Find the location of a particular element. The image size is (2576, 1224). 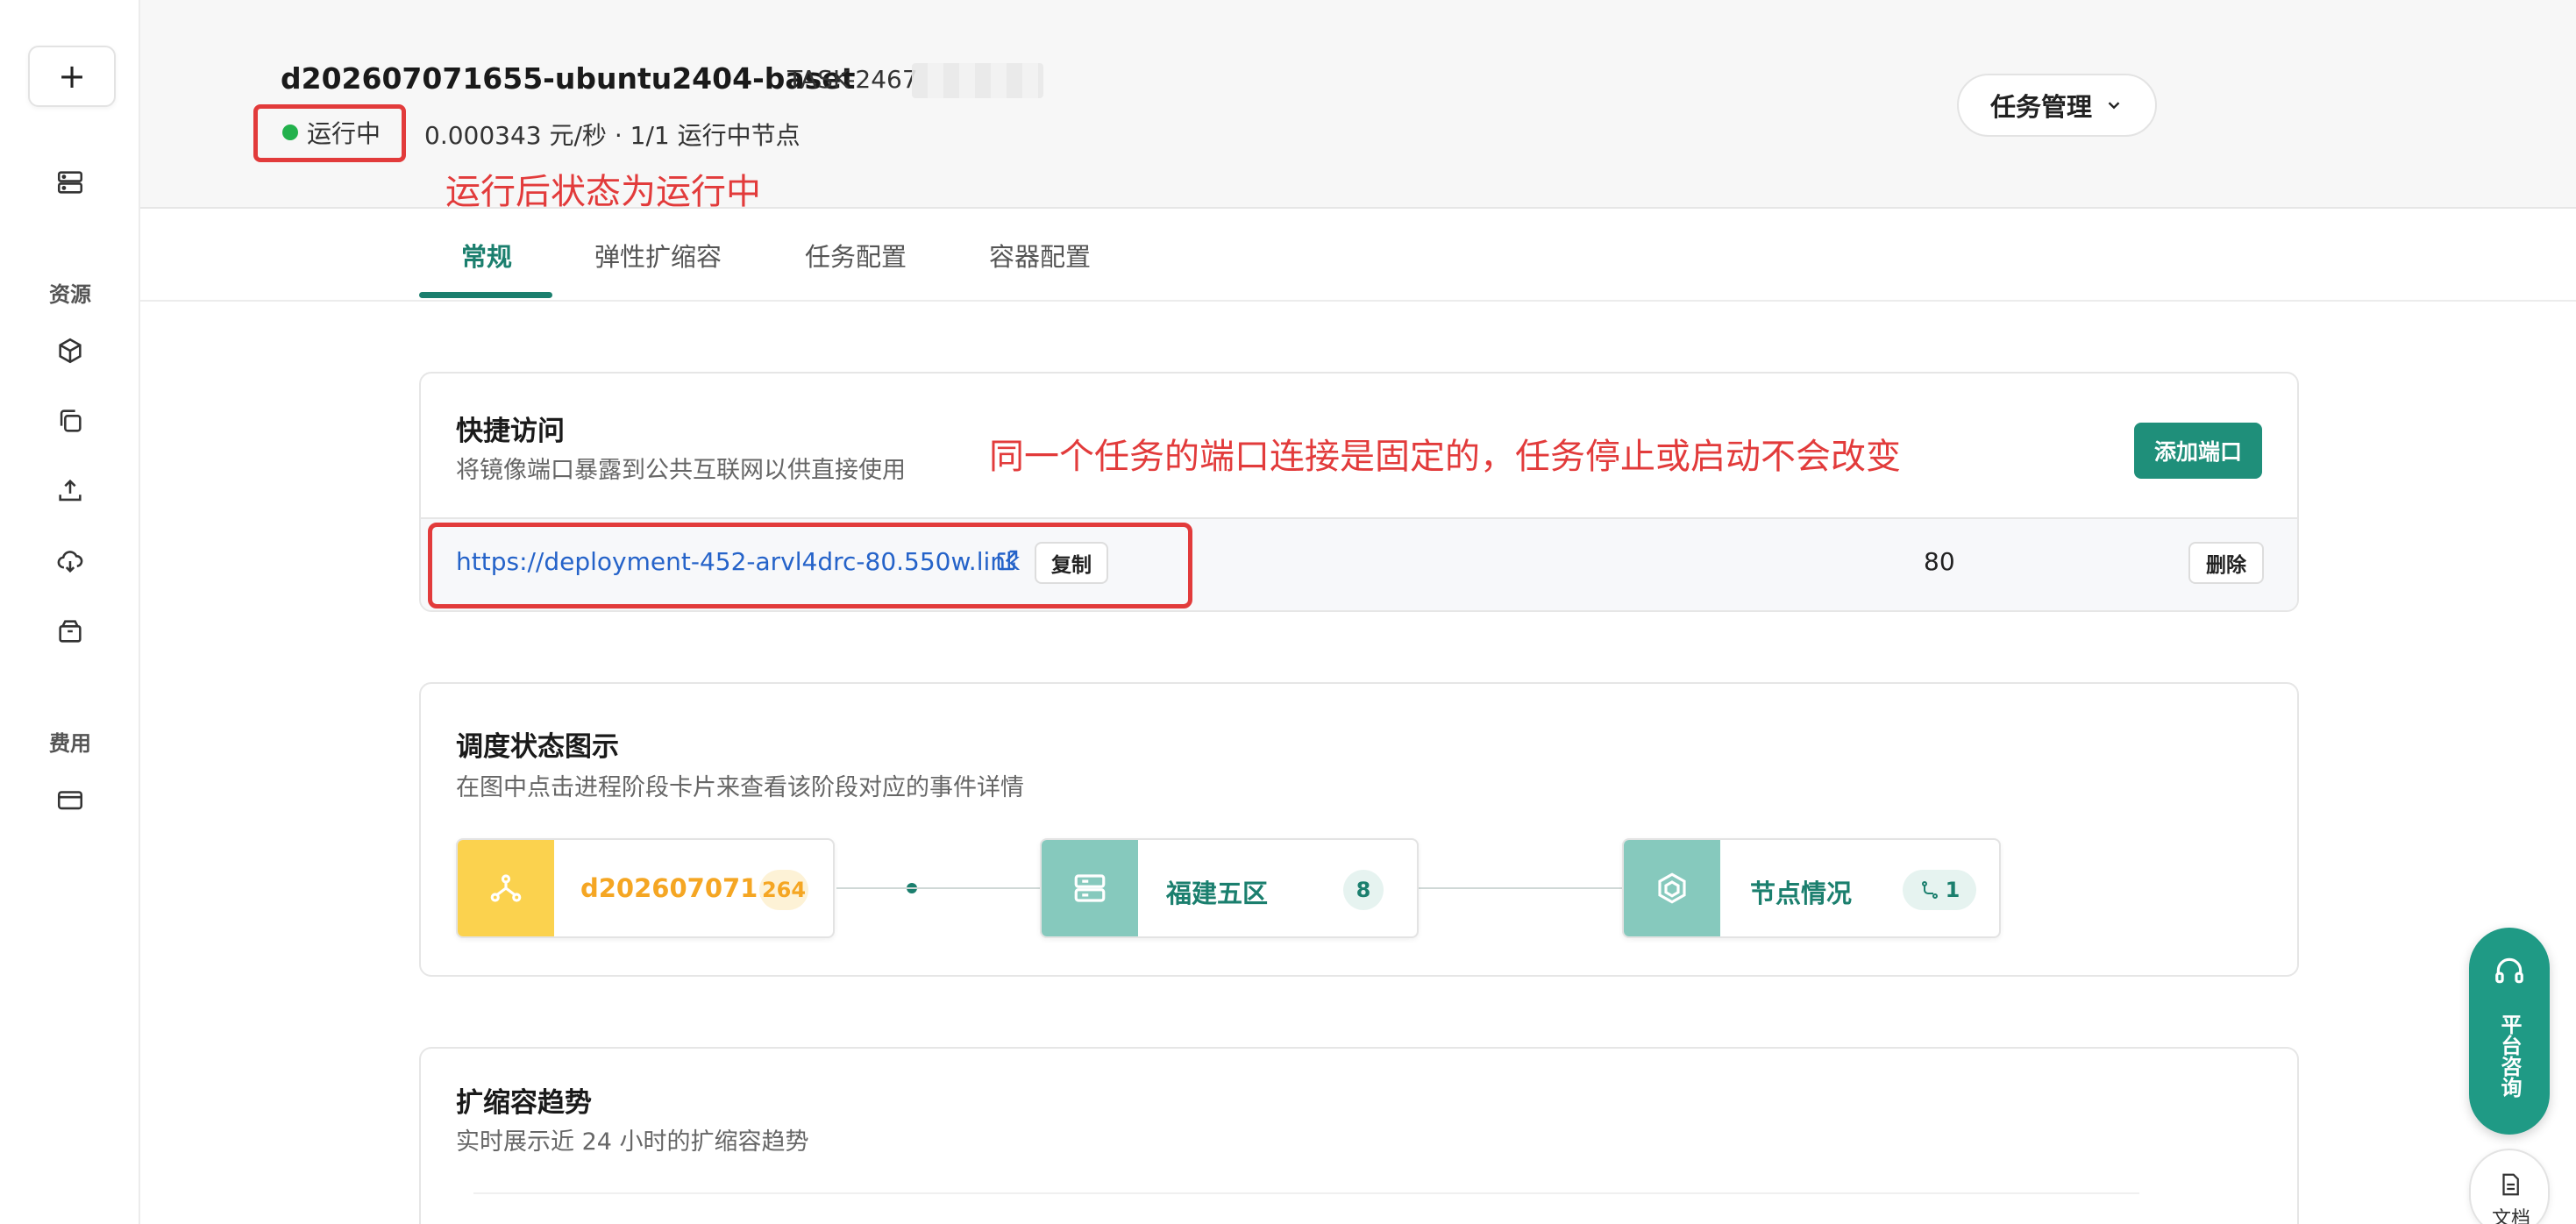

port-number: 80 is located at coordinates (1939, 561).